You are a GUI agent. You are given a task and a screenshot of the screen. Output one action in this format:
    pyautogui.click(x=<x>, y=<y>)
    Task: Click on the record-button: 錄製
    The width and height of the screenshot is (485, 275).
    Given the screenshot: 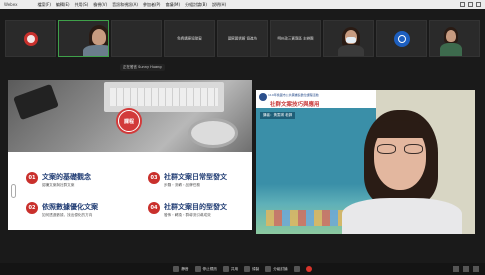 What is the action you would take?
    pyautogui.click(x=251, y=269)
    